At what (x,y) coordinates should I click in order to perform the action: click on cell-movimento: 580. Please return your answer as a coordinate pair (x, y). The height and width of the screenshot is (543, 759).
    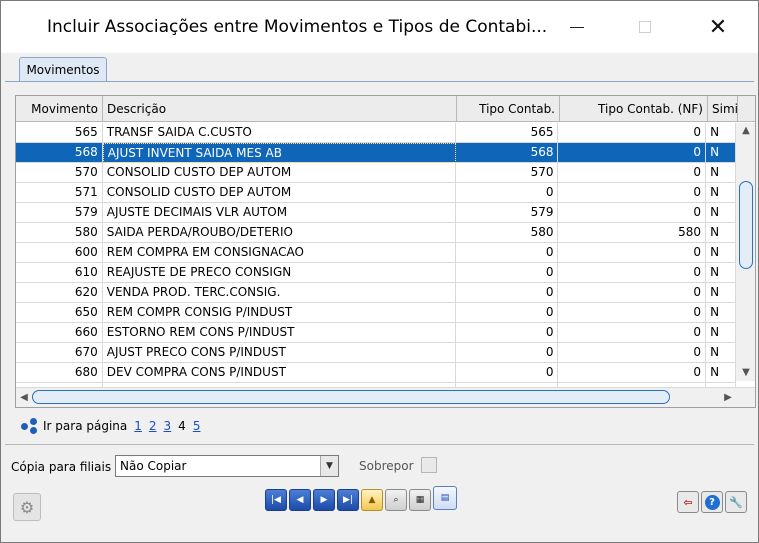
    Looking at the image, I should click on (59, 233).